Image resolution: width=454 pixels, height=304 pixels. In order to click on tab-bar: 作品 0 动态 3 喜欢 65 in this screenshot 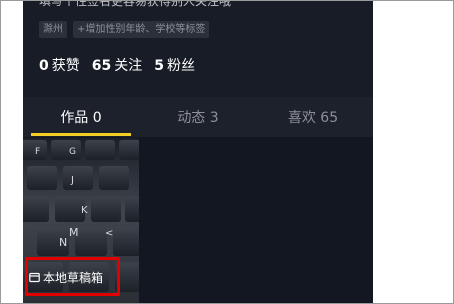, I will do `click(198, 117)`.